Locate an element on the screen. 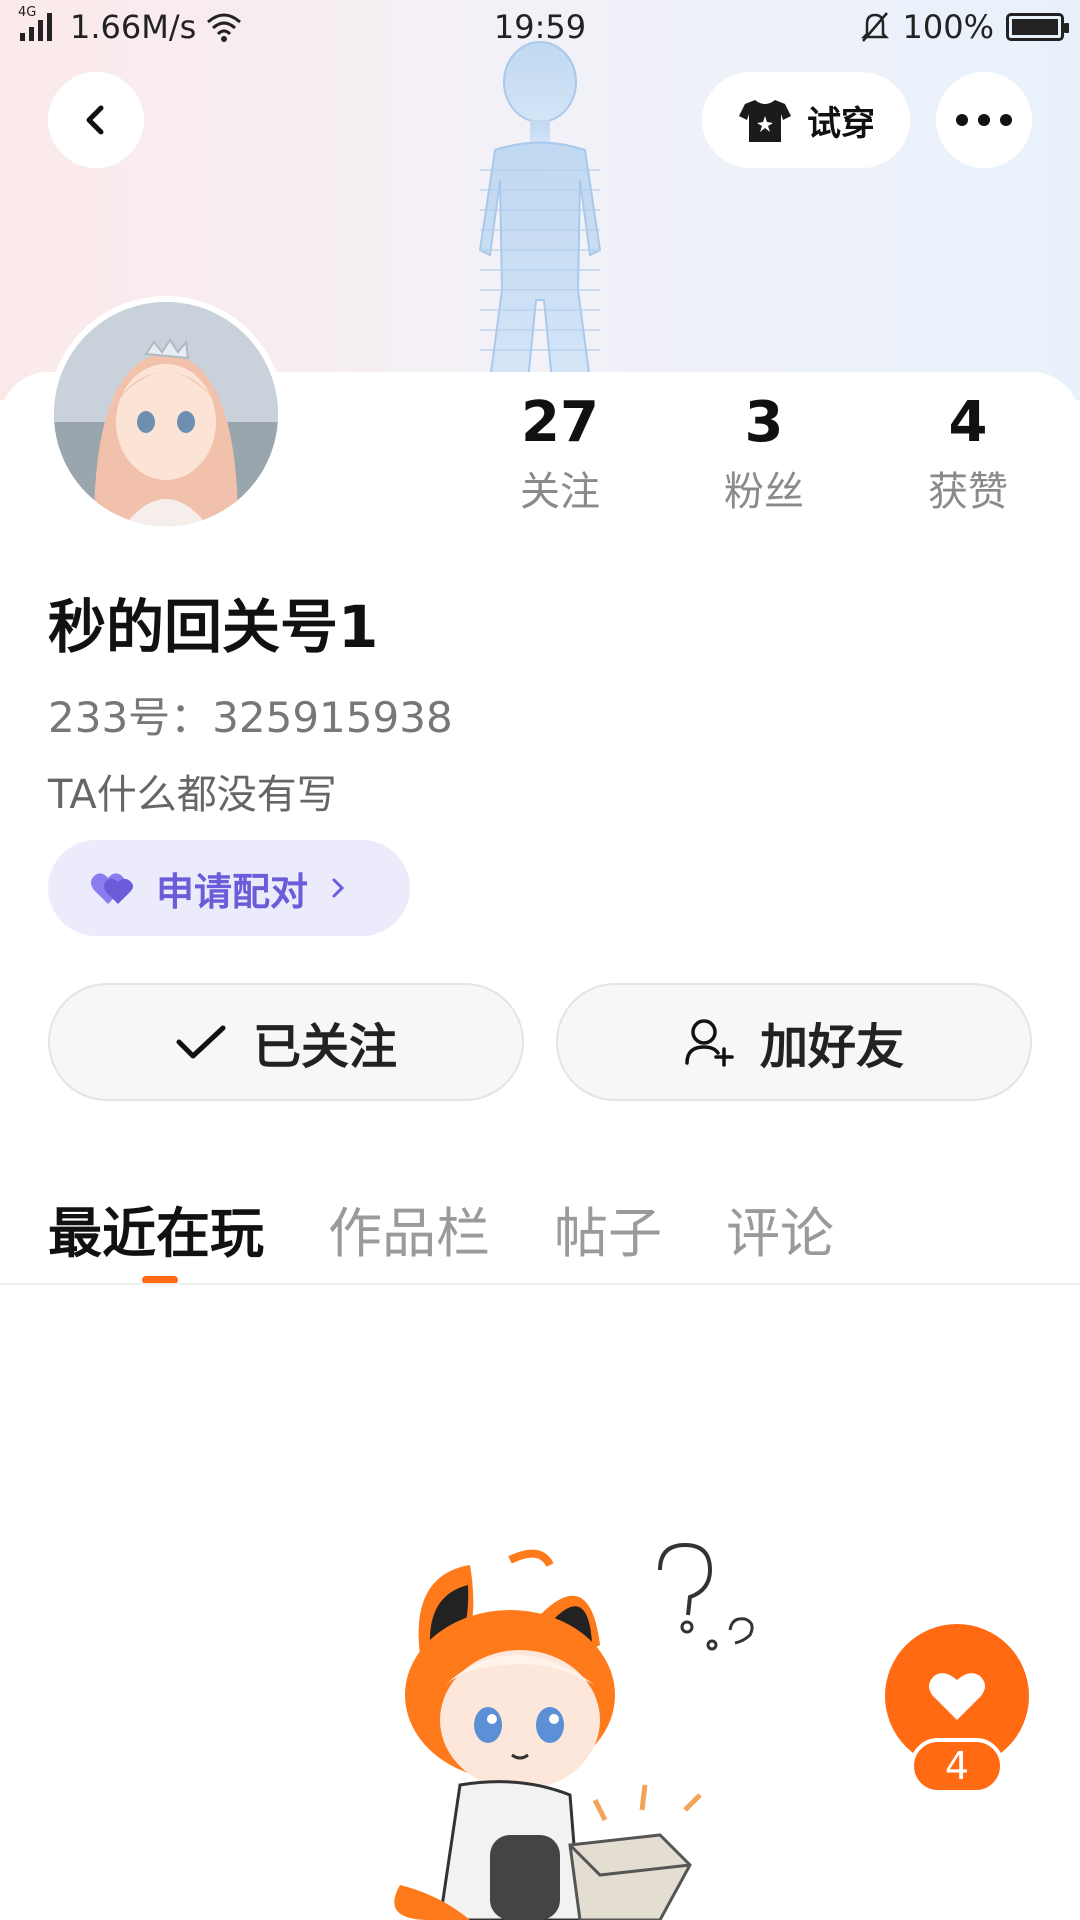 This screenshot has width=1080, height=1920. more-dots-icon is located at coordinates (984, 120).